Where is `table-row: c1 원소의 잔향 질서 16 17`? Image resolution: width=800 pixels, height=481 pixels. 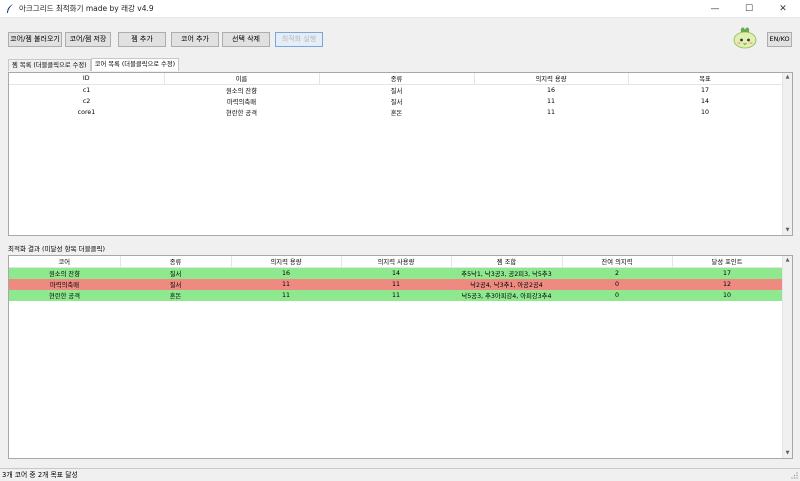 table-row: c1 원소의 잔향 질서 16 17 is located at coordinates (395, 91).